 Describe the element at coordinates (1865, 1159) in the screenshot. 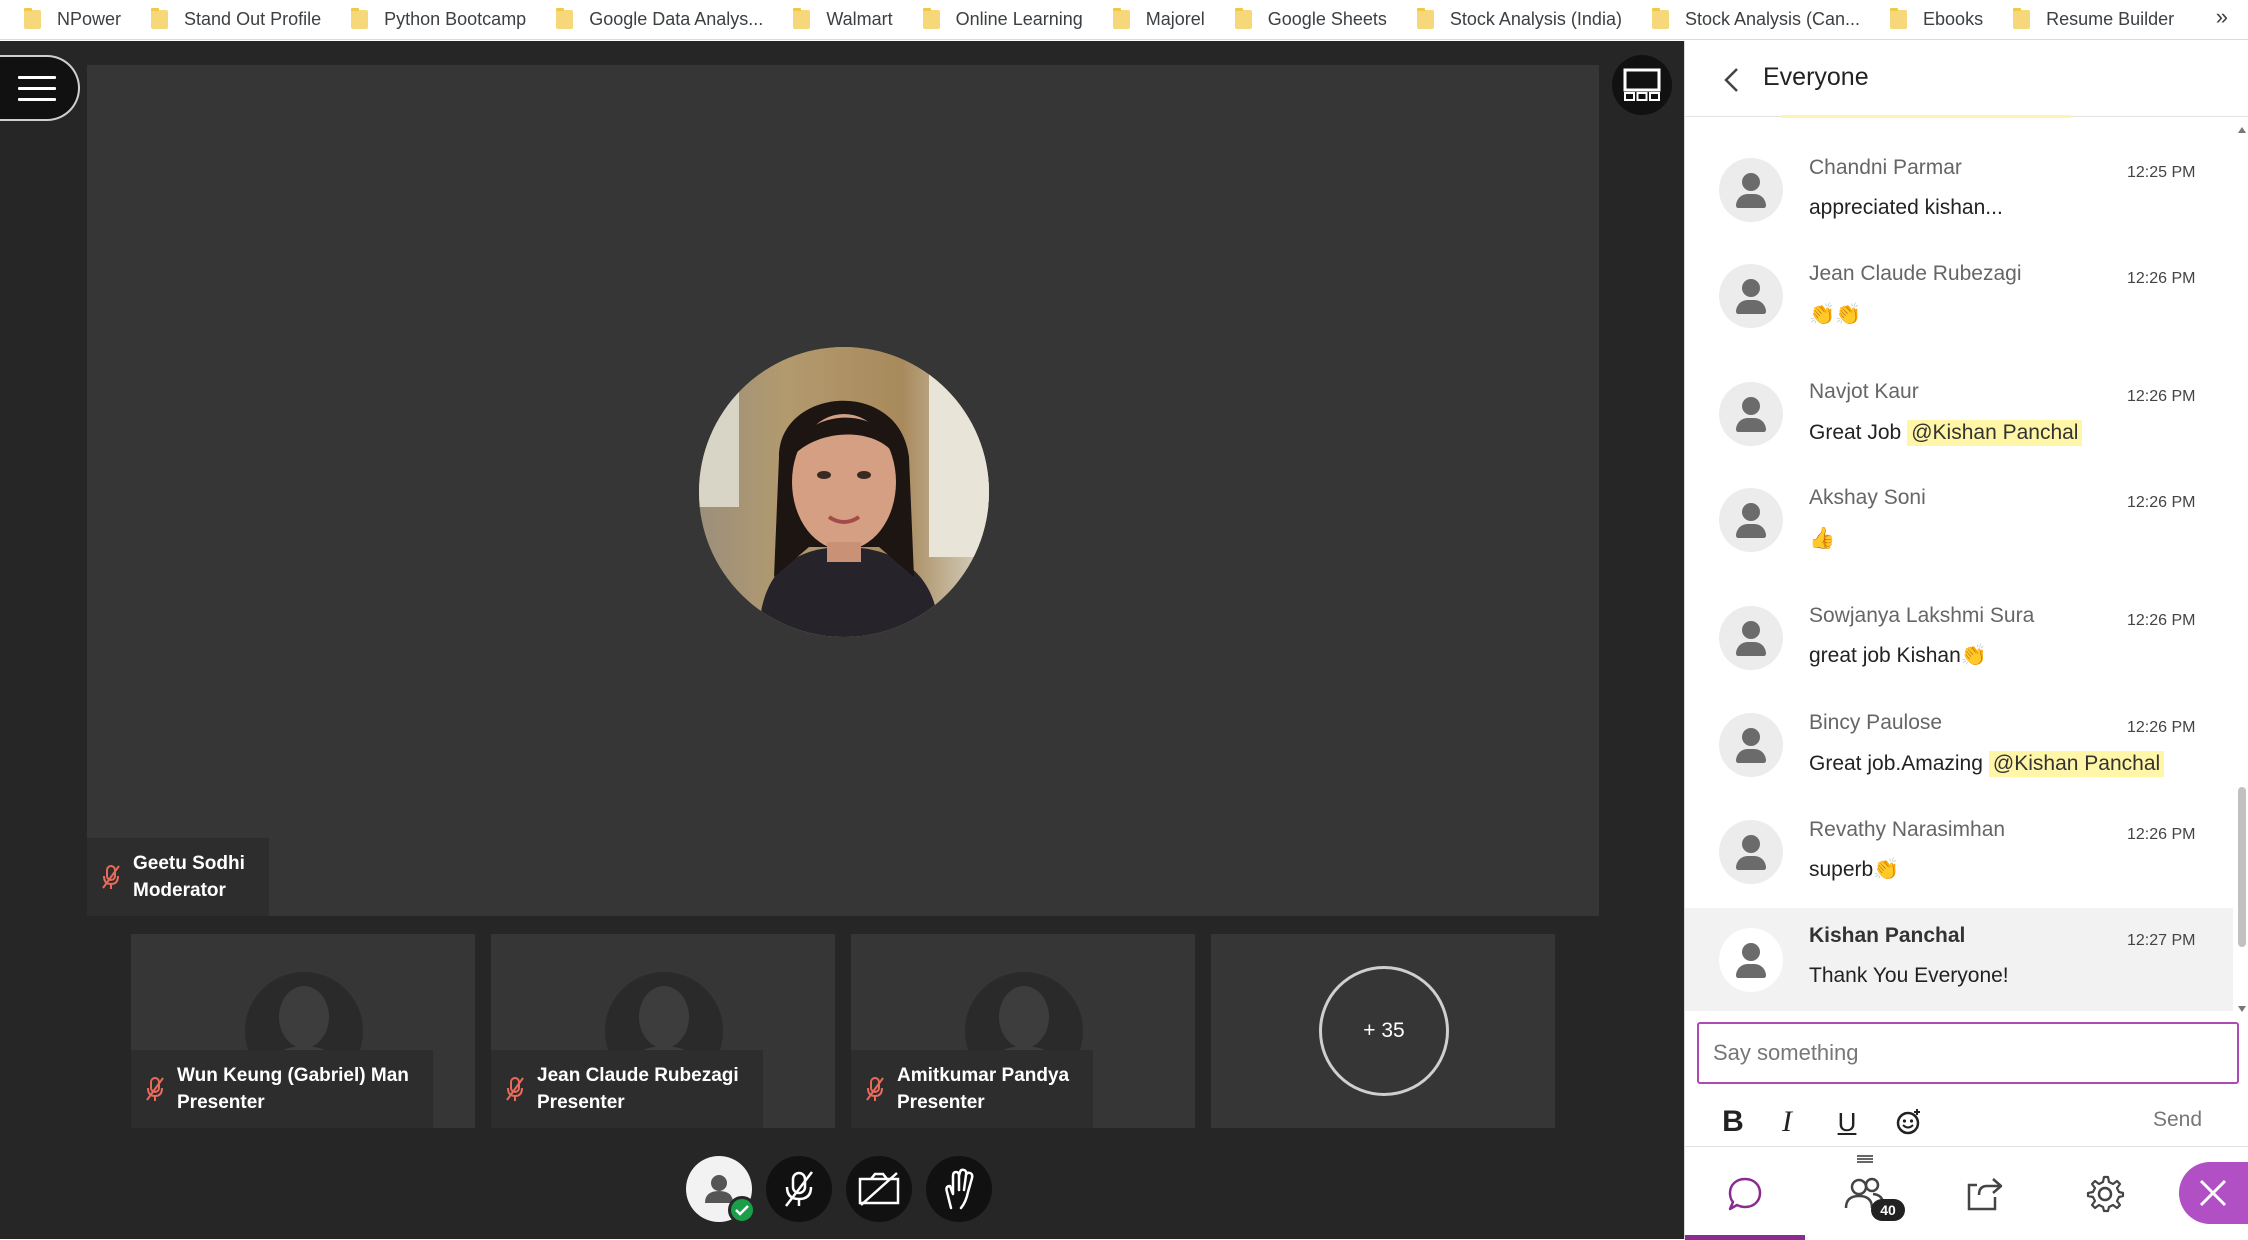

I see `drag-grip-icon` at that location.